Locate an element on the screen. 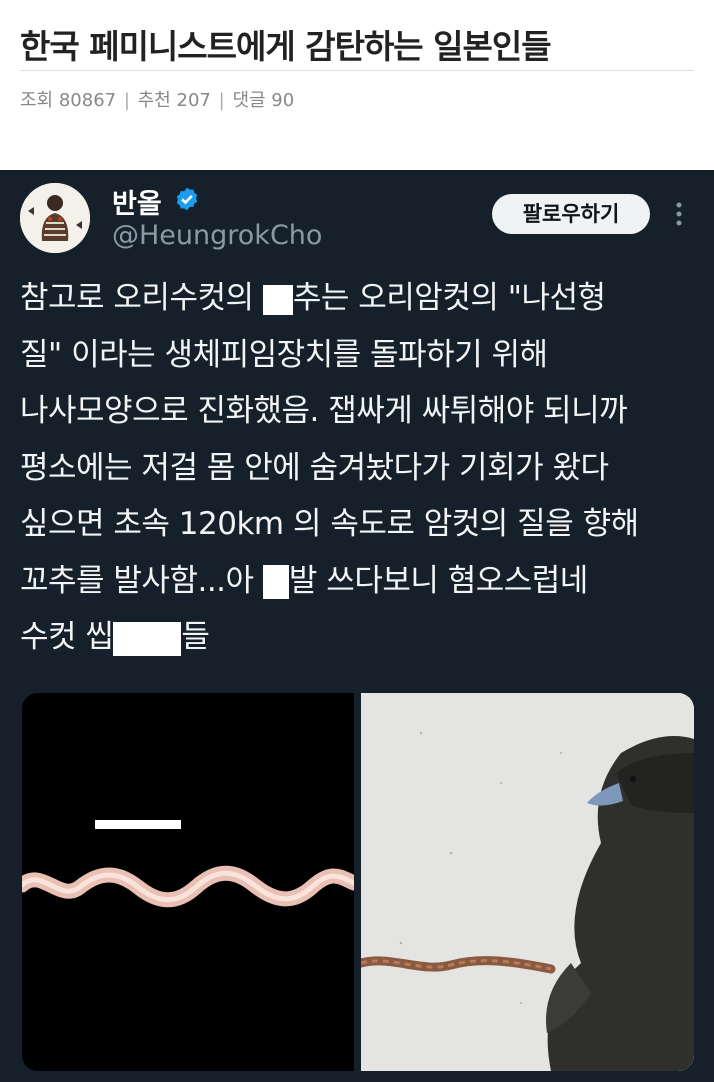  post-title: 한국 페미니스트에게 감탄하는 일본인들 is located at coordinates (286, 46).